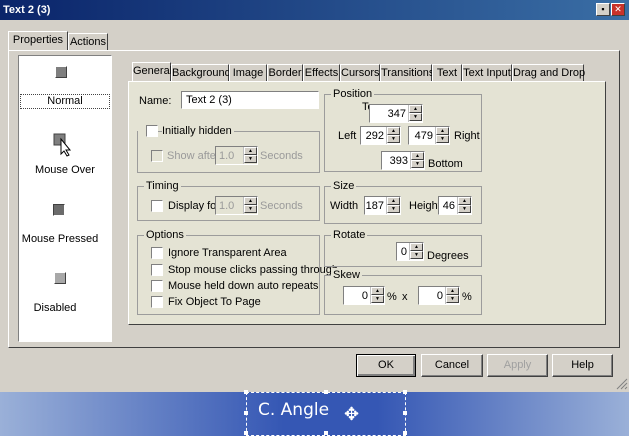 The height and width of the screenshot is (436, 629). Describe the element at coordinates (403, 160) in the screenshot. I see `bottom-stepper: 393 ▲ ▼` at that location.